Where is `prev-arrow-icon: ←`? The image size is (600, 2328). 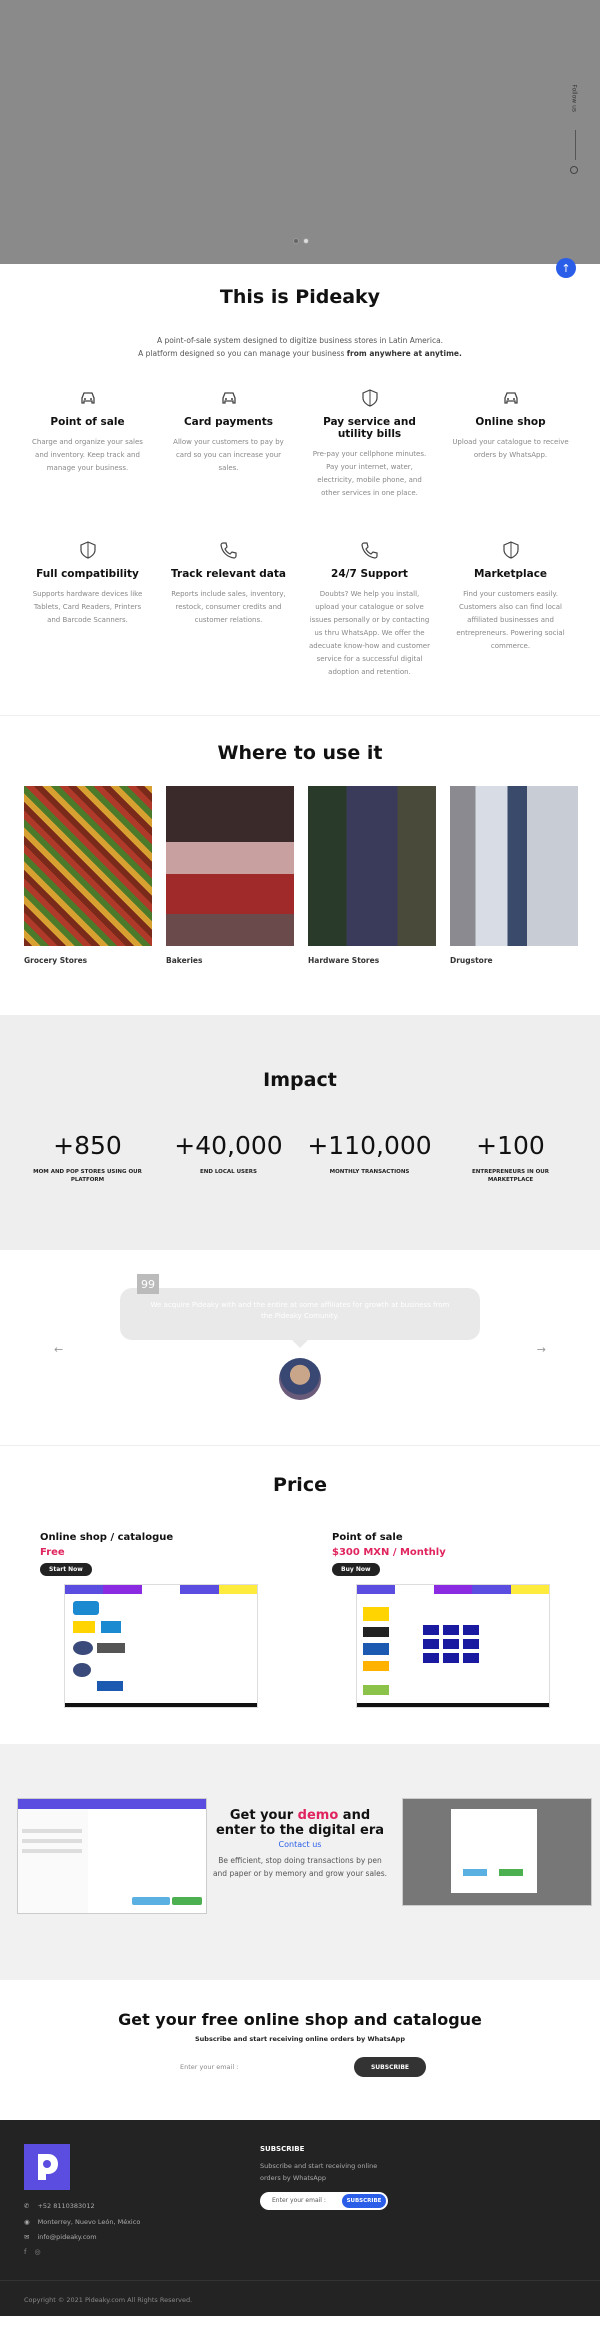 prev-arrow-icon: ← is located at coordinates (58, 1349).